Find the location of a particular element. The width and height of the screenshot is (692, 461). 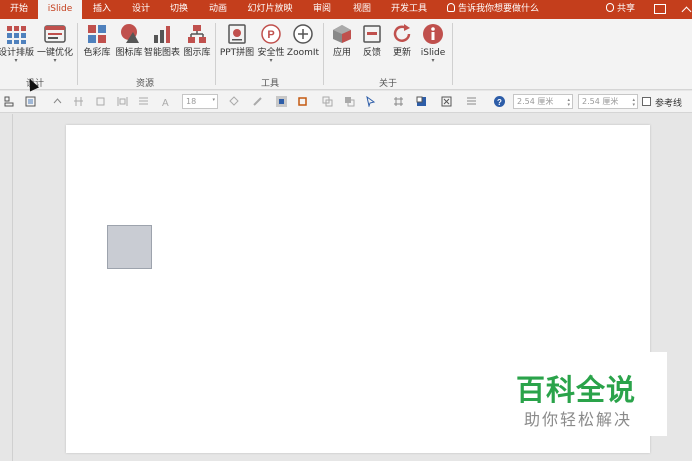

color-library-label: 色彩库 is located at coordinates (97, 53).